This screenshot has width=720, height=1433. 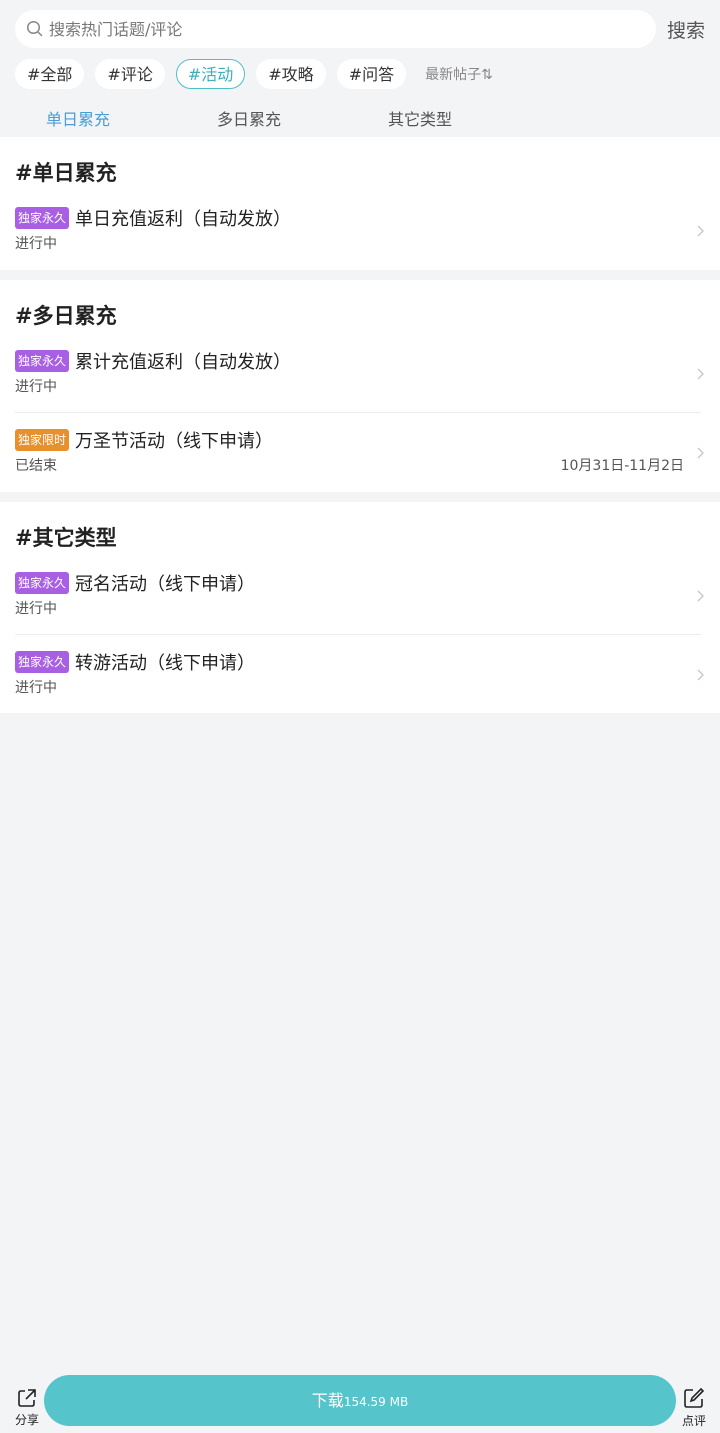 What do you see at coordinates (694, 1397) in the screenshot?
I see `edit-icon` at bounding box center [694, 1397].